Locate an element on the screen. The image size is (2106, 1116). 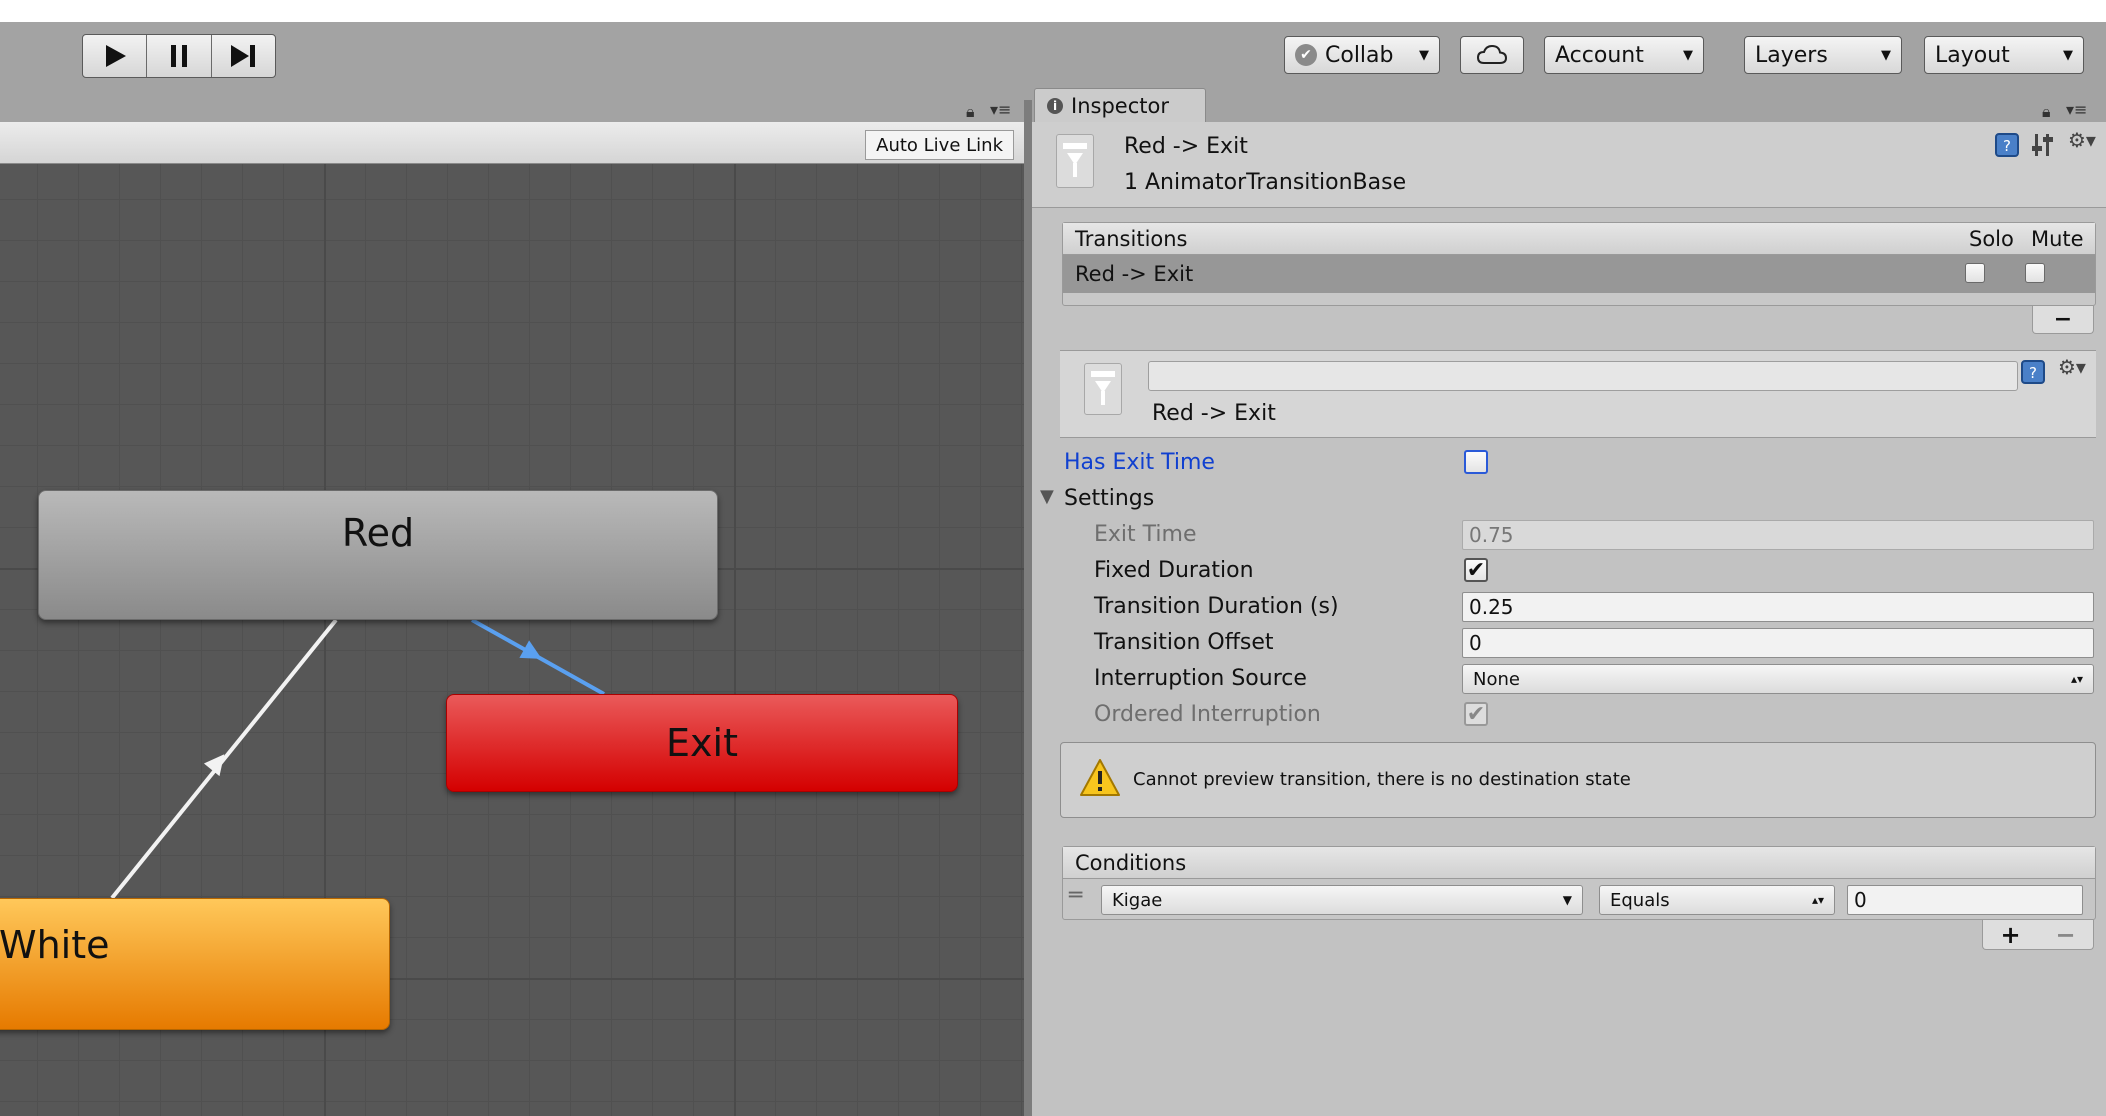
account-dropdown: Account ▼ is located at coordinates (1624, 55).